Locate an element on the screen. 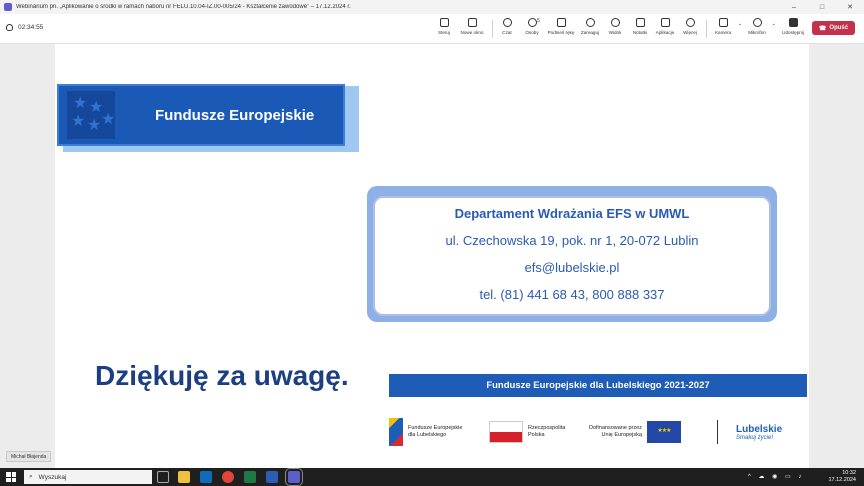  react-icon is located at coordinates (590, 22).